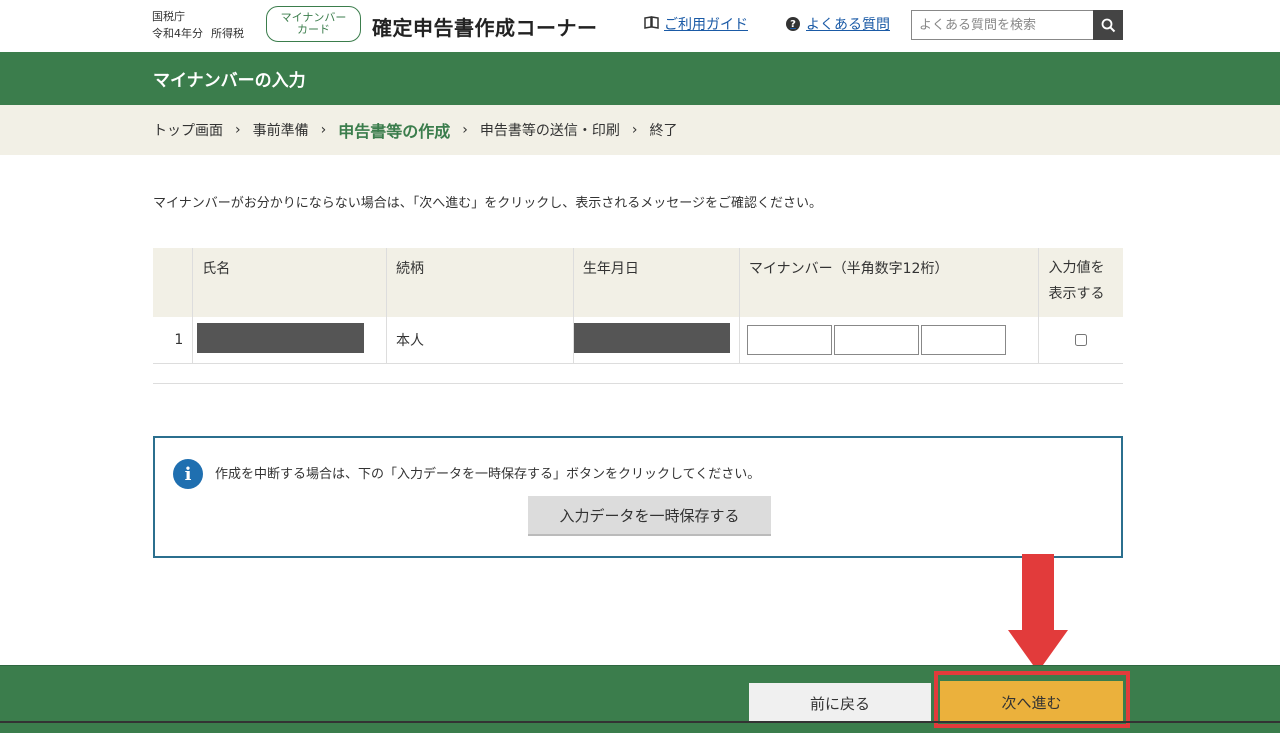  I want to click on search-button, so click(1108, 25).